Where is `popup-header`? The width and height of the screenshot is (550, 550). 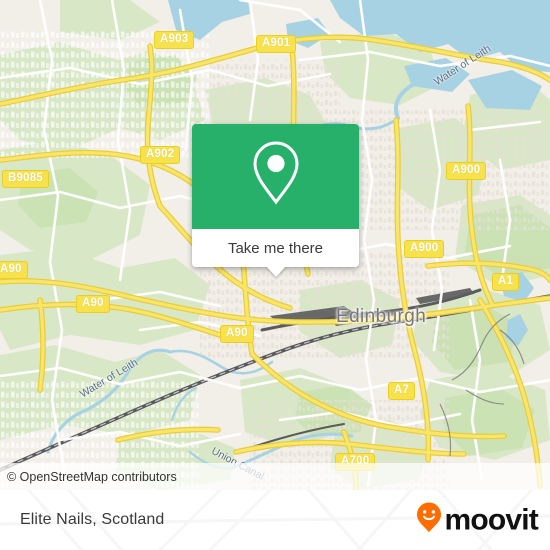
popup-header is located at coordinates (275, 176).